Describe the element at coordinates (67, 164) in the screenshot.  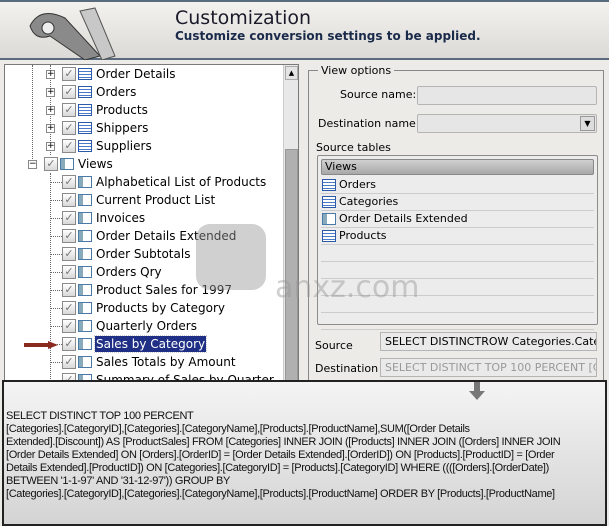
I see `views-folder-icon` at that location.